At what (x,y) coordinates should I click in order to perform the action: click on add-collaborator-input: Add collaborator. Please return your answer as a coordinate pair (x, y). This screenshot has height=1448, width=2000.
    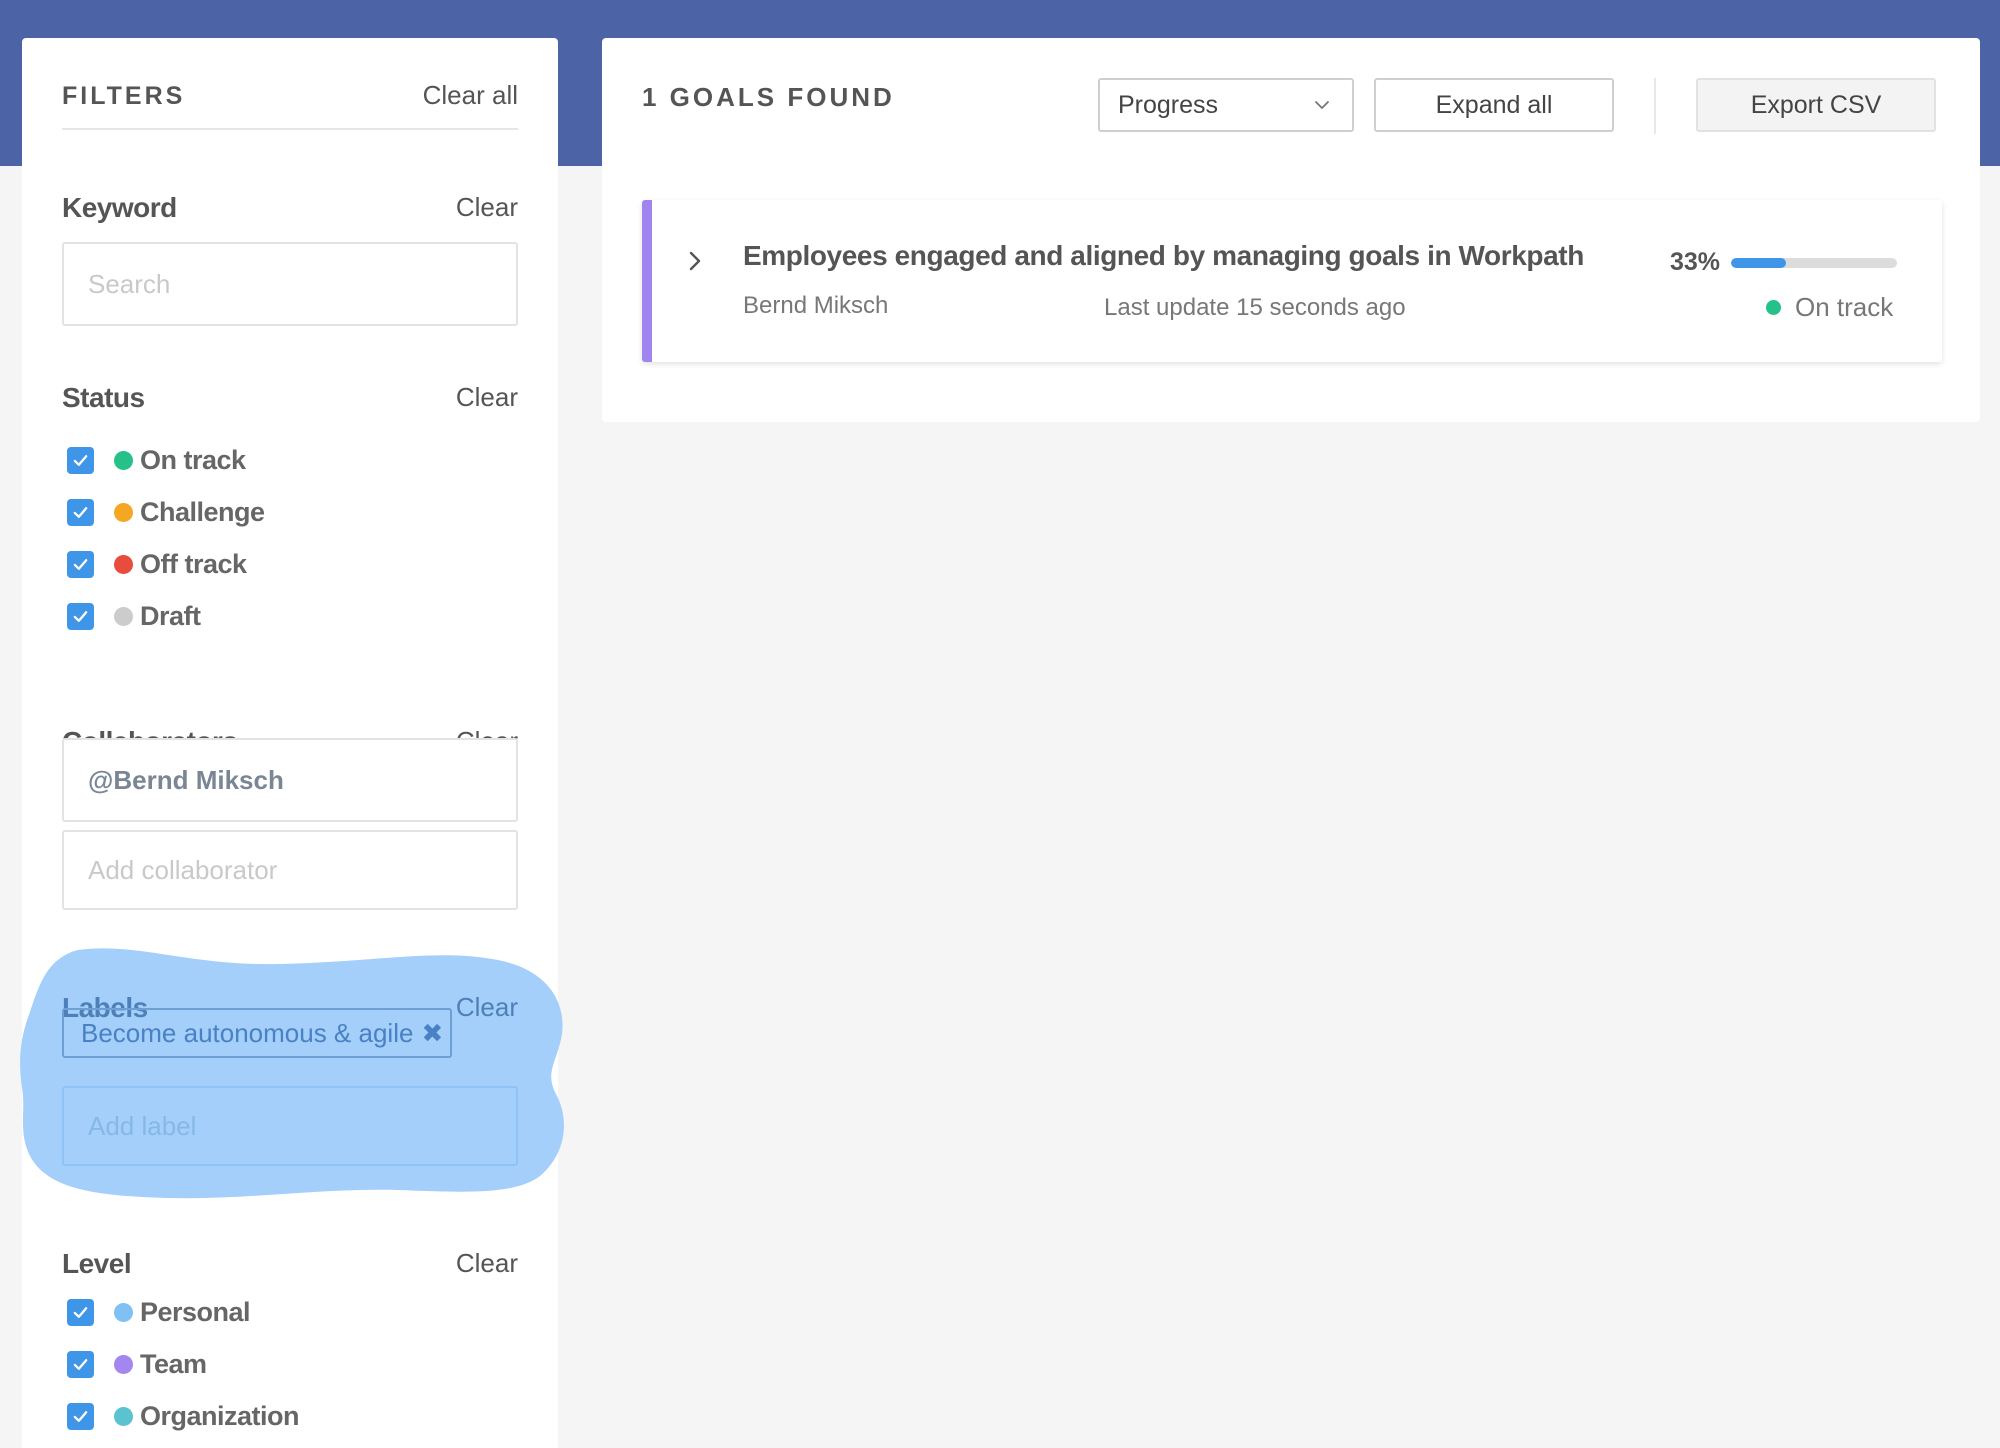
    Looking at the image, I should click on (290, 870).